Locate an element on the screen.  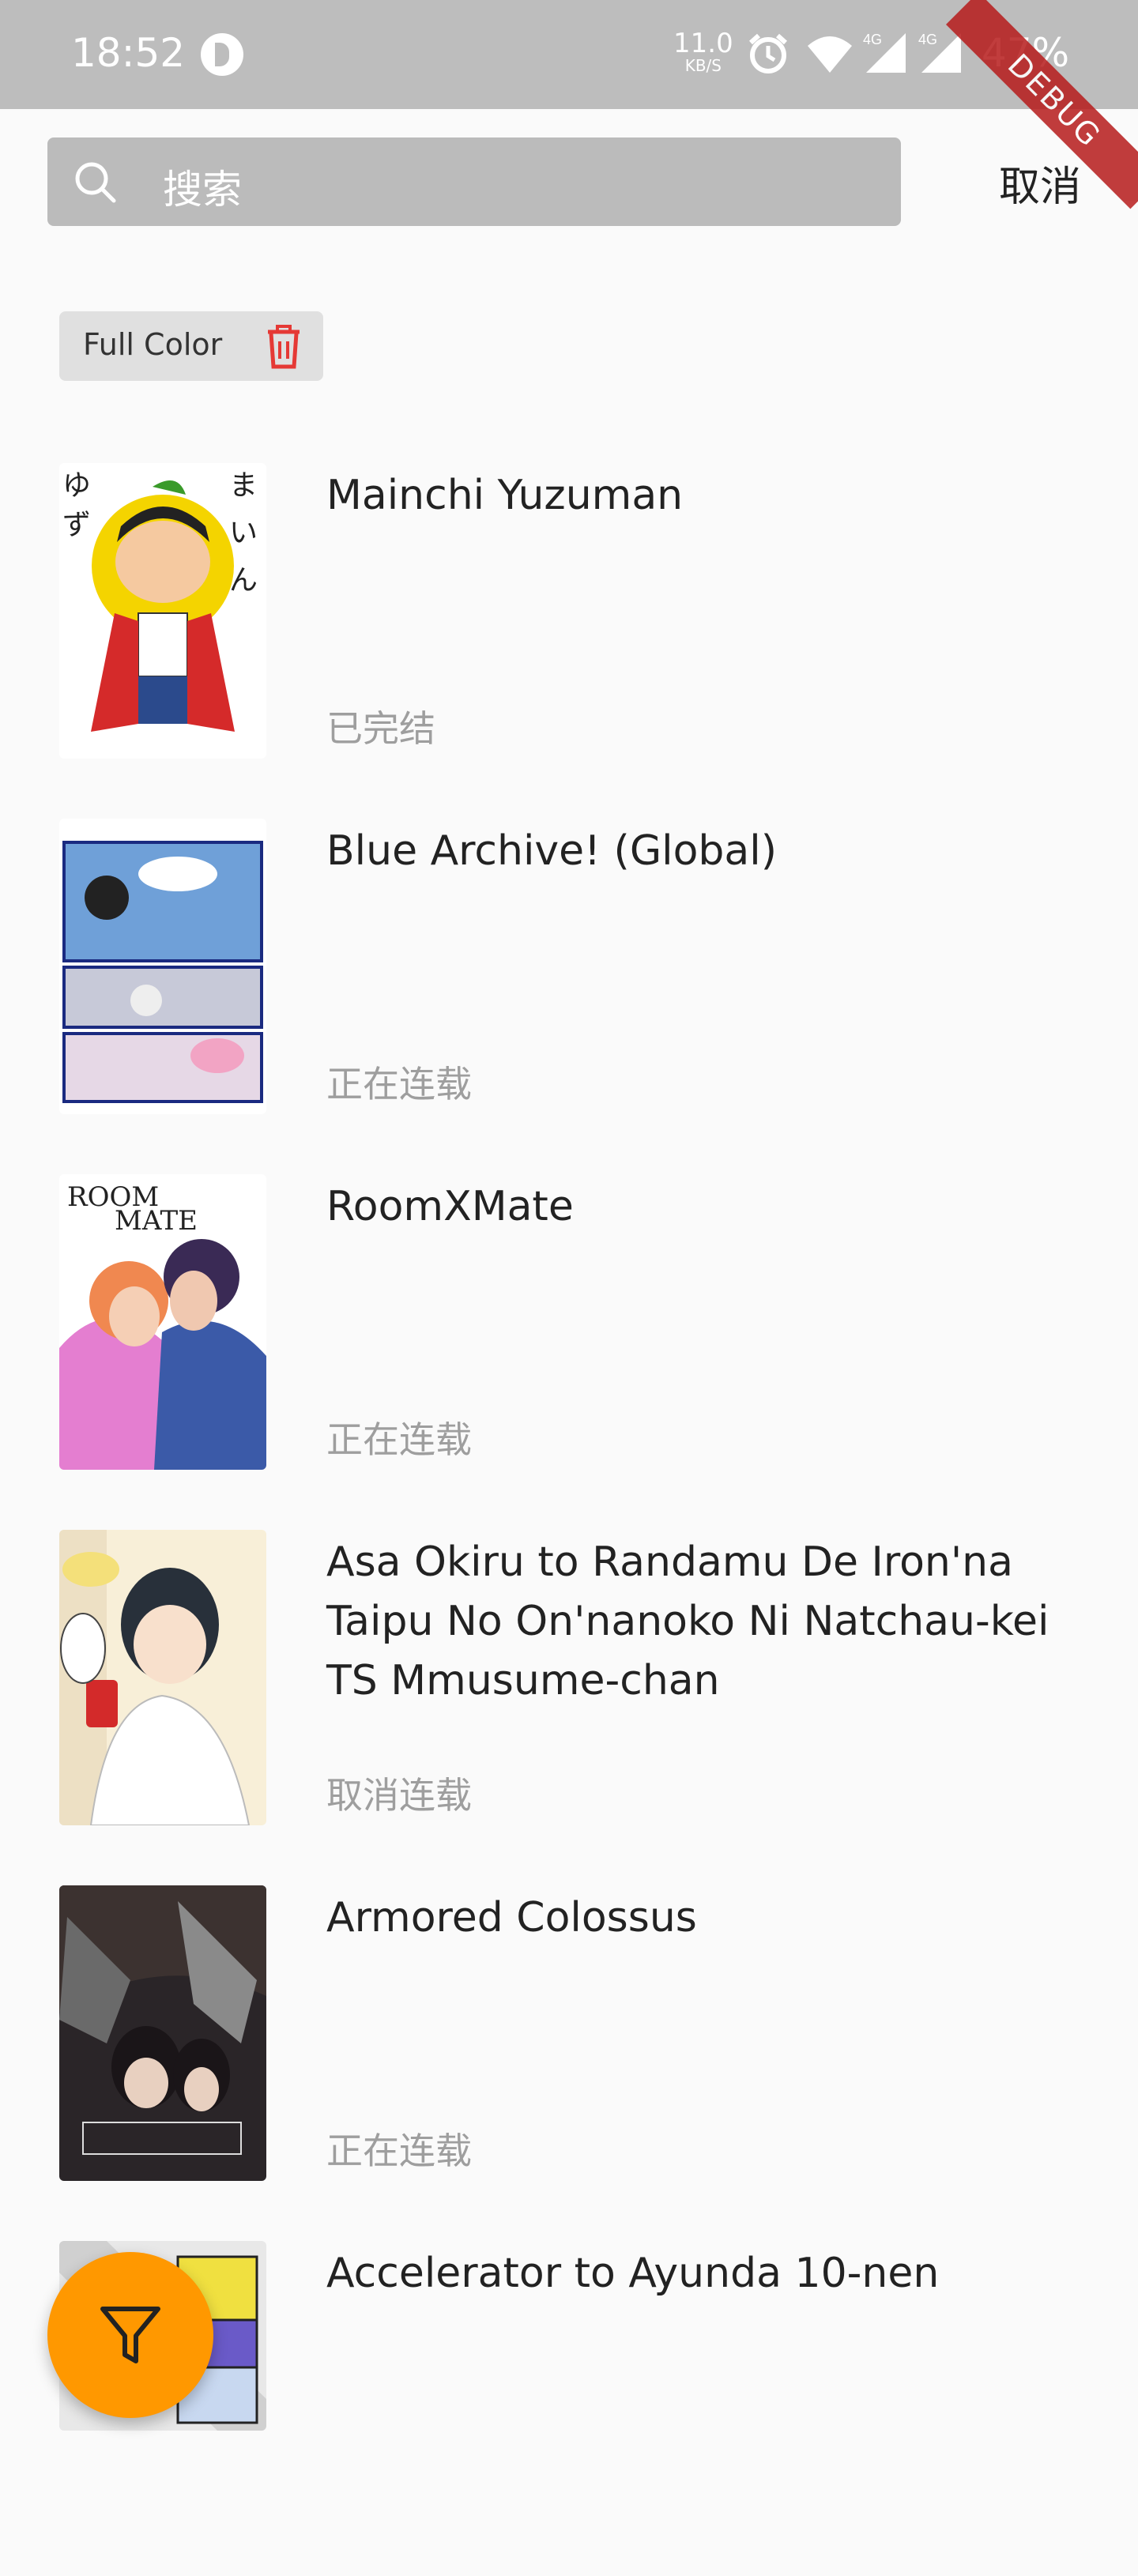
svg-text: ま is located at coordinates (243, 485).